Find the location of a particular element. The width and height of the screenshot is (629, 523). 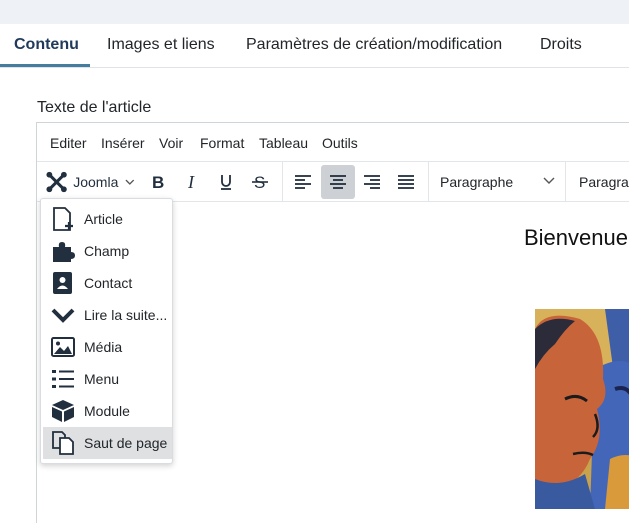

align-left-icon is located at coordinates (303, 182).